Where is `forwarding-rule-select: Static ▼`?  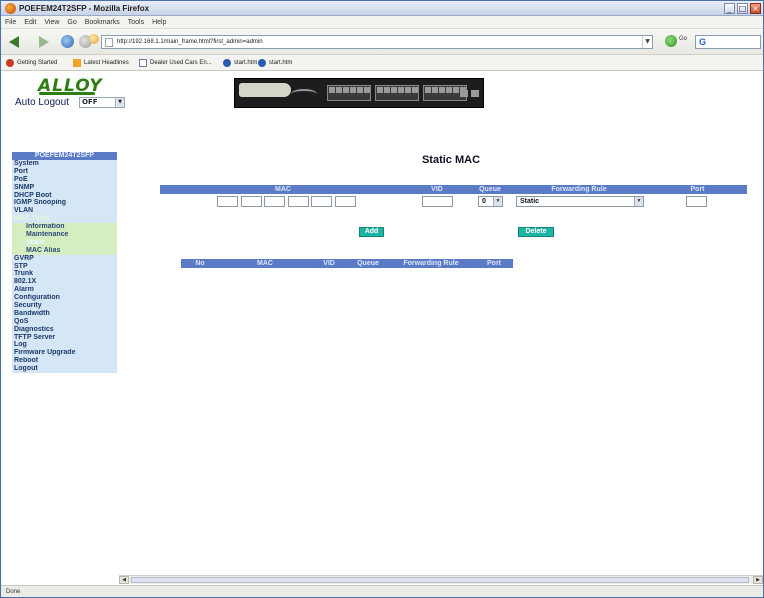
forwarding-rule-select: Static ▼ is located at coordinates (580, 201).